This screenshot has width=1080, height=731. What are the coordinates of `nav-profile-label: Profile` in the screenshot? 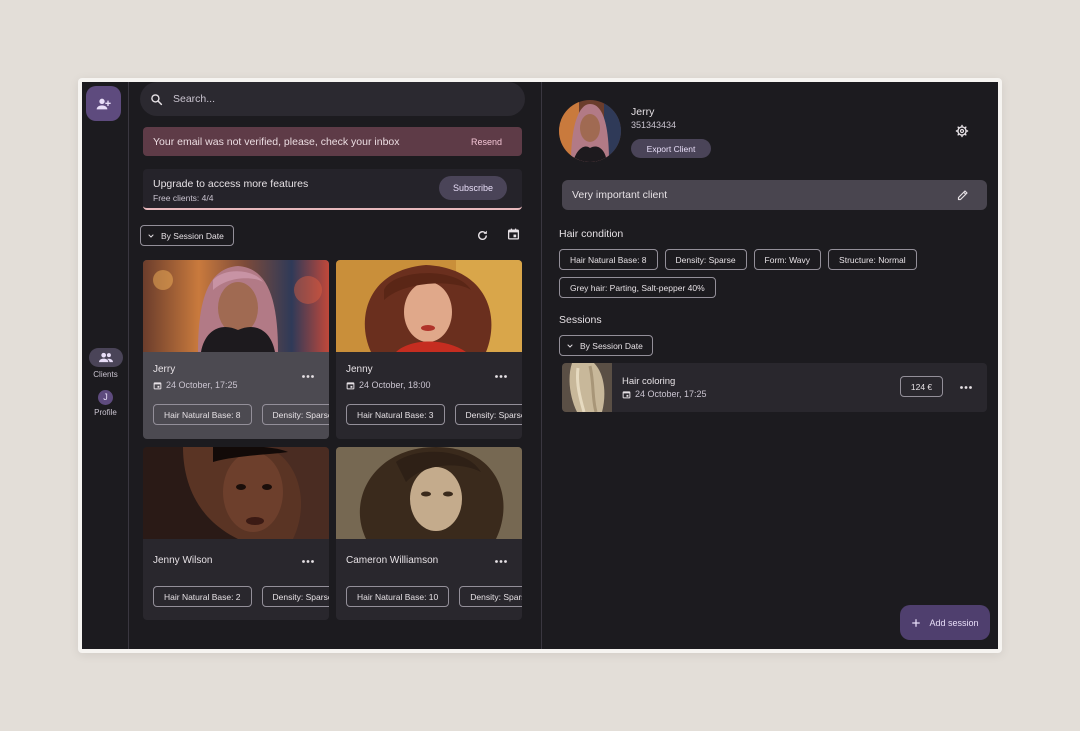 It's located at (105, 412).